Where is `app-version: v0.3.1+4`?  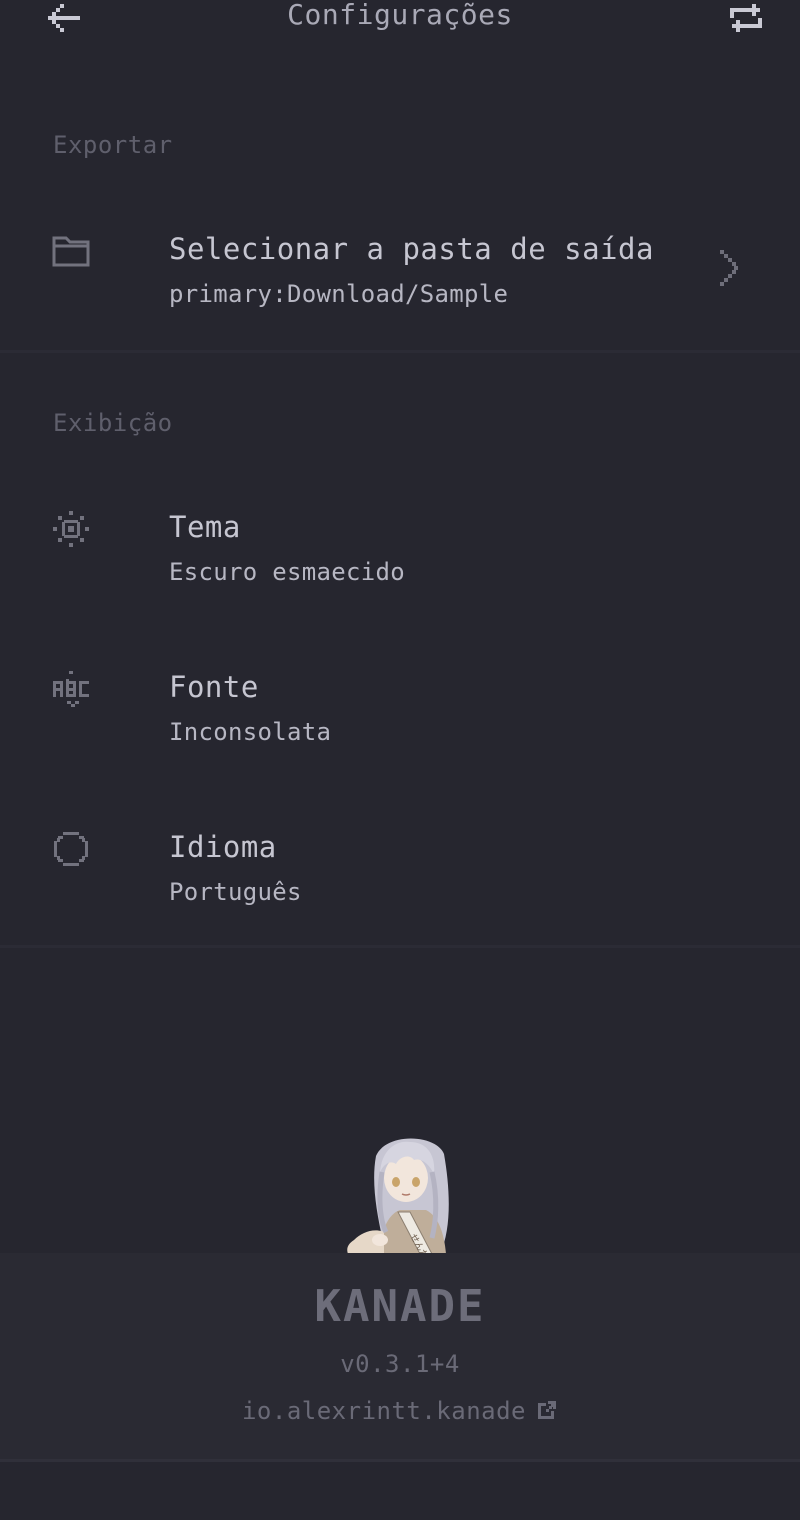 app-version: v0.3.1+4 is located at coordinates (400, 1364).